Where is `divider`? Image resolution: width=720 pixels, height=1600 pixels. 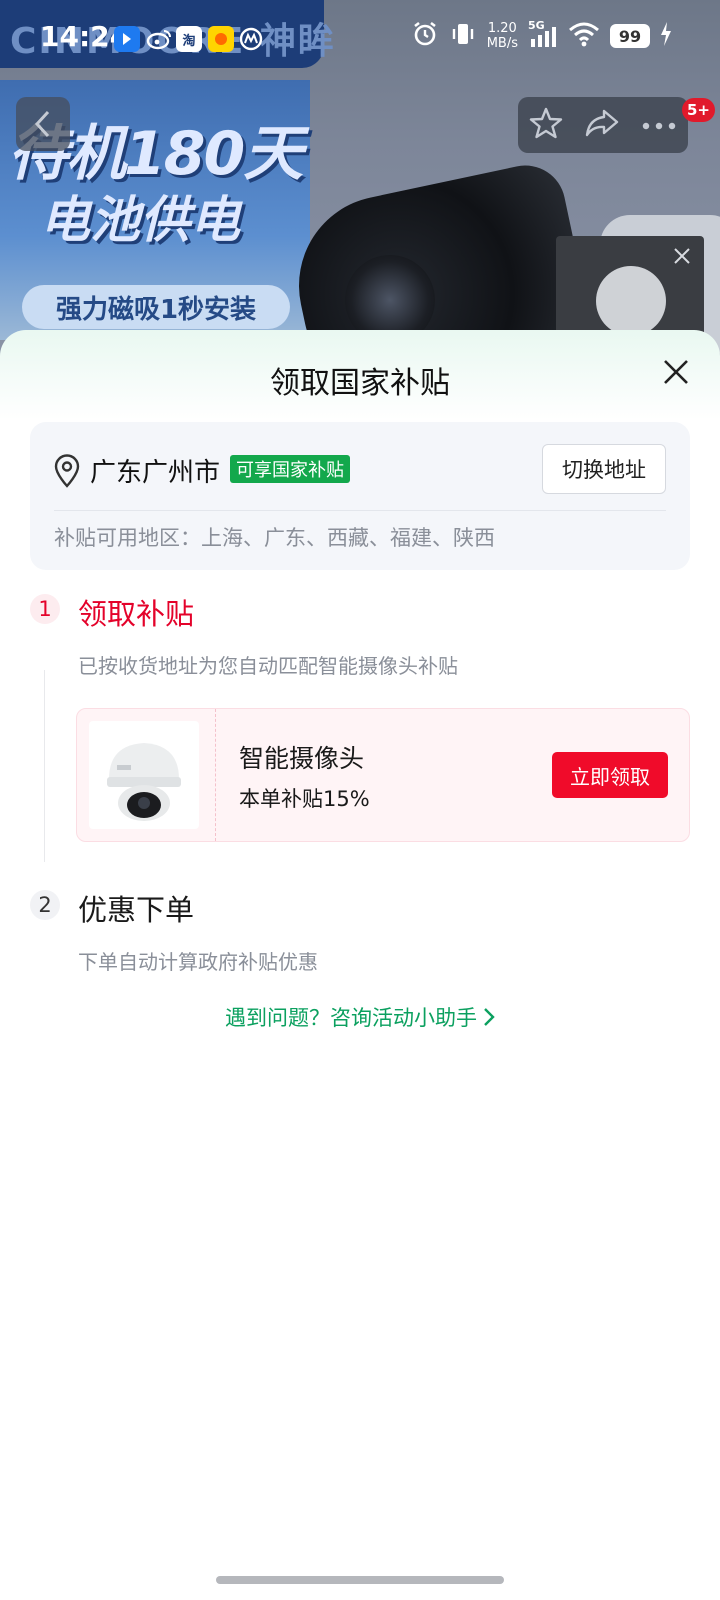
divider is located at coordinates (360, 510).